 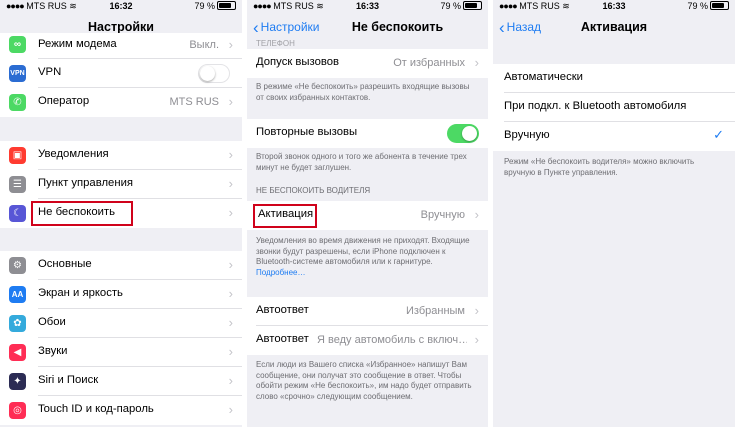 I want to click on settings-item-value: Выкл., so click(x=204, y=45).